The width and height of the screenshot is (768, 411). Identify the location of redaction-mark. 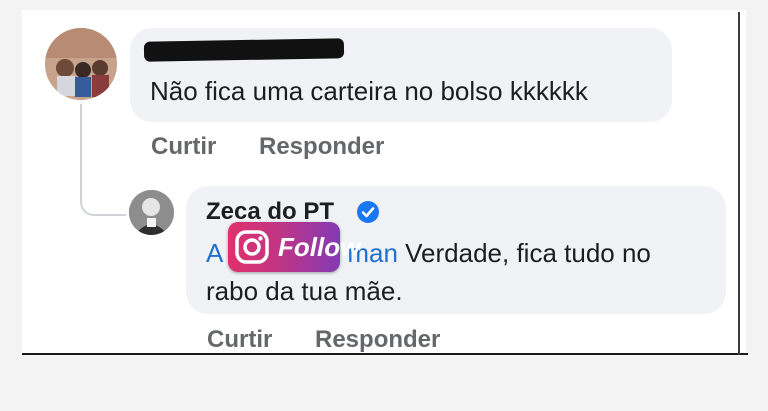
(244, 50).